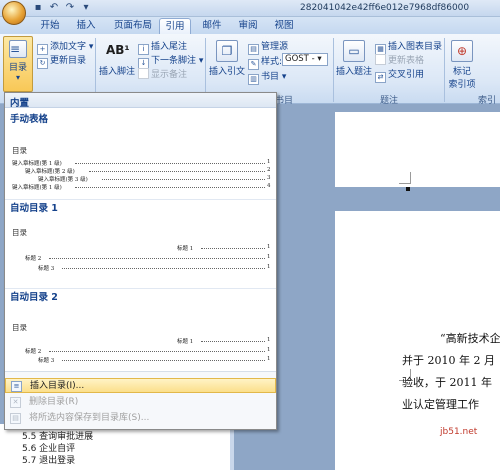 The width and height of the screenshot is (500, 470). I want to click on chevron-down-icon: ▾, so click(17, 77).